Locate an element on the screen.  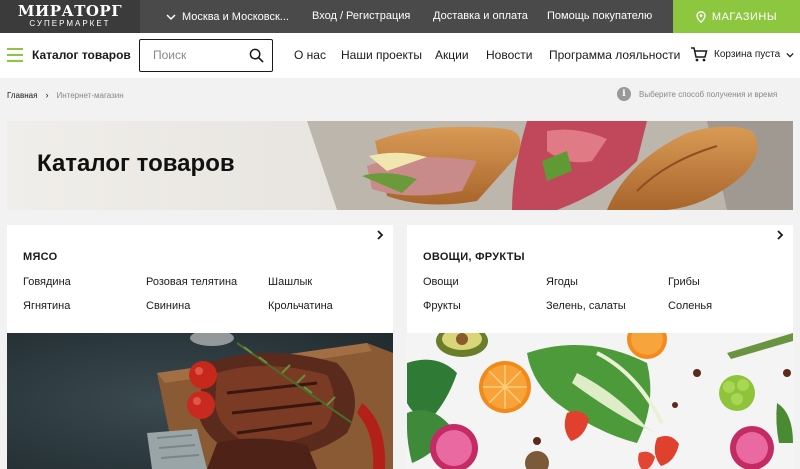
category-link: Ягнятина is located at coordinates (46, 306).